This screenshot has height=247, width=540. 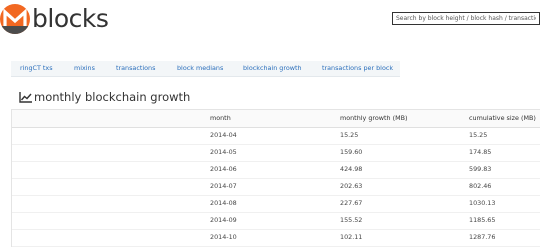 What do you see at coordinates (374, 118) in the screenshot?
I see `column-header-monthly-growth: monthly growth (MB)` at bounding box center [374, 118].